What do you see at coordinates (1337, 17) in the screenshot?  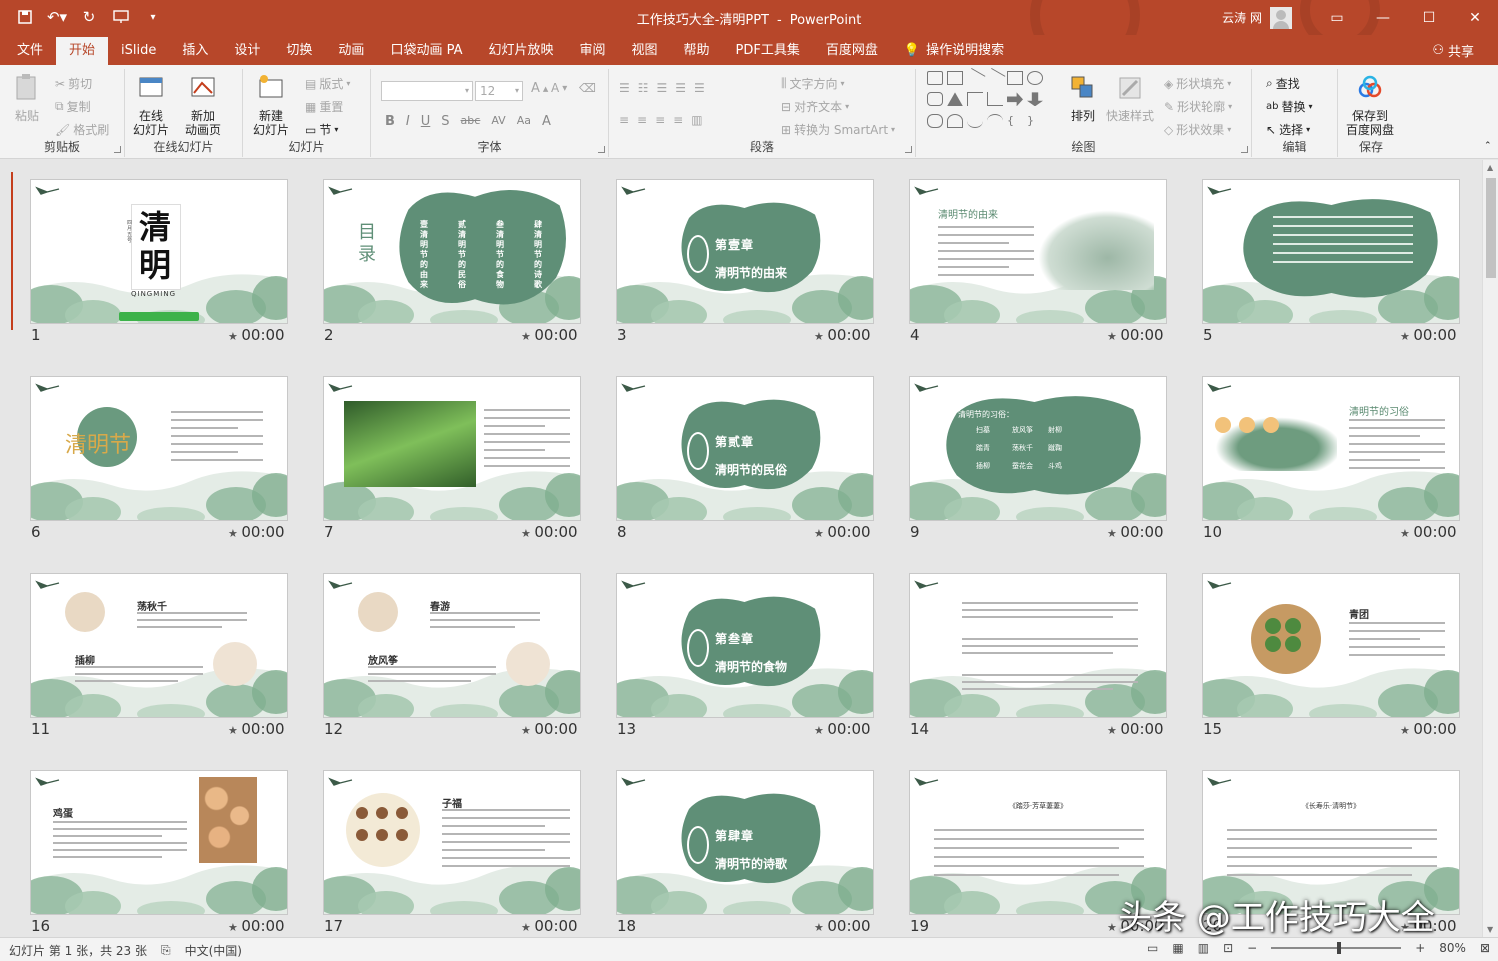 I see `ribbon-display-icon: ▭` at bounding box center [1337, 17].